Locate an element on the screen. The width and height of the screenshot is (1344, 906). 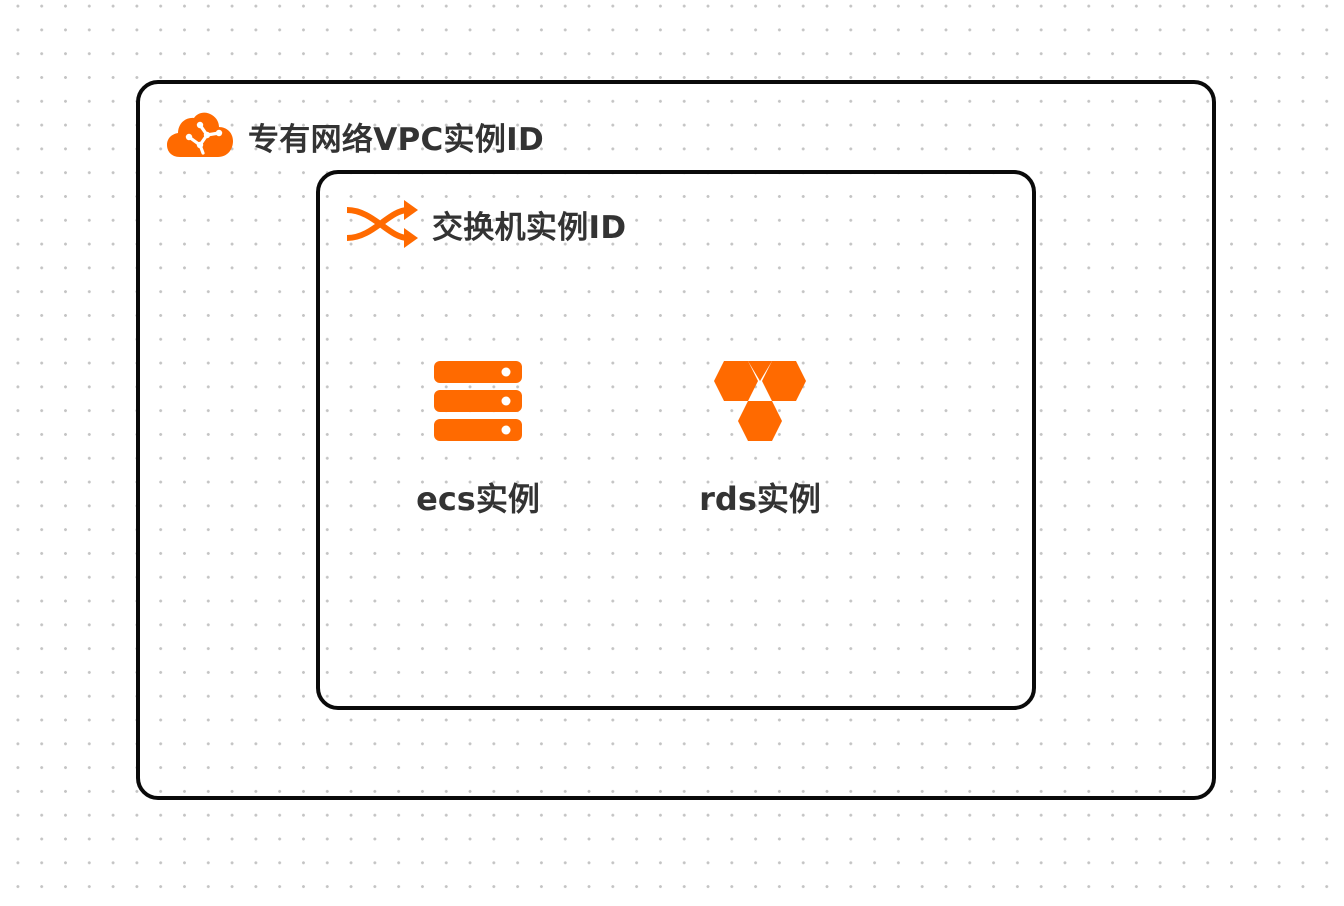
rds-node: rds实例 is located at coordinates (760, 439).